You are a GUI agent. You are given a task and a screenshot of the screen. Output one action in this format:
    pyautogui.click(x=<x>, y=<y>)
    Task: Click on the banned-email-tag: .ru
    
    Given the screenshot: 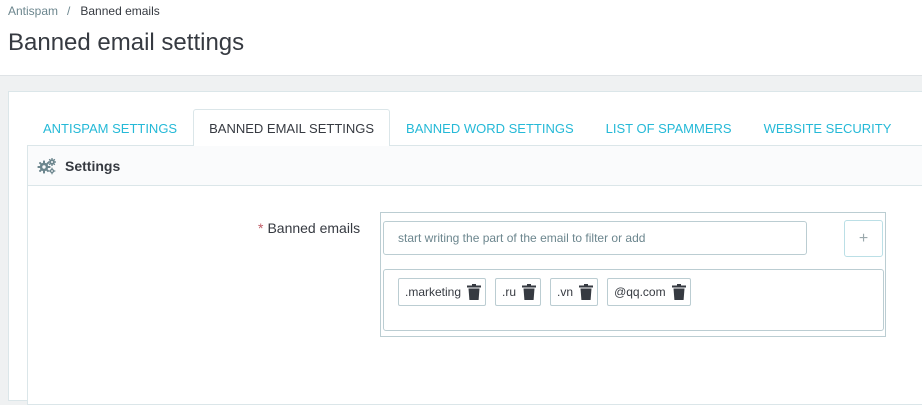 What is the action you would take?
    pyautogui.click(x=518, y=292)
    